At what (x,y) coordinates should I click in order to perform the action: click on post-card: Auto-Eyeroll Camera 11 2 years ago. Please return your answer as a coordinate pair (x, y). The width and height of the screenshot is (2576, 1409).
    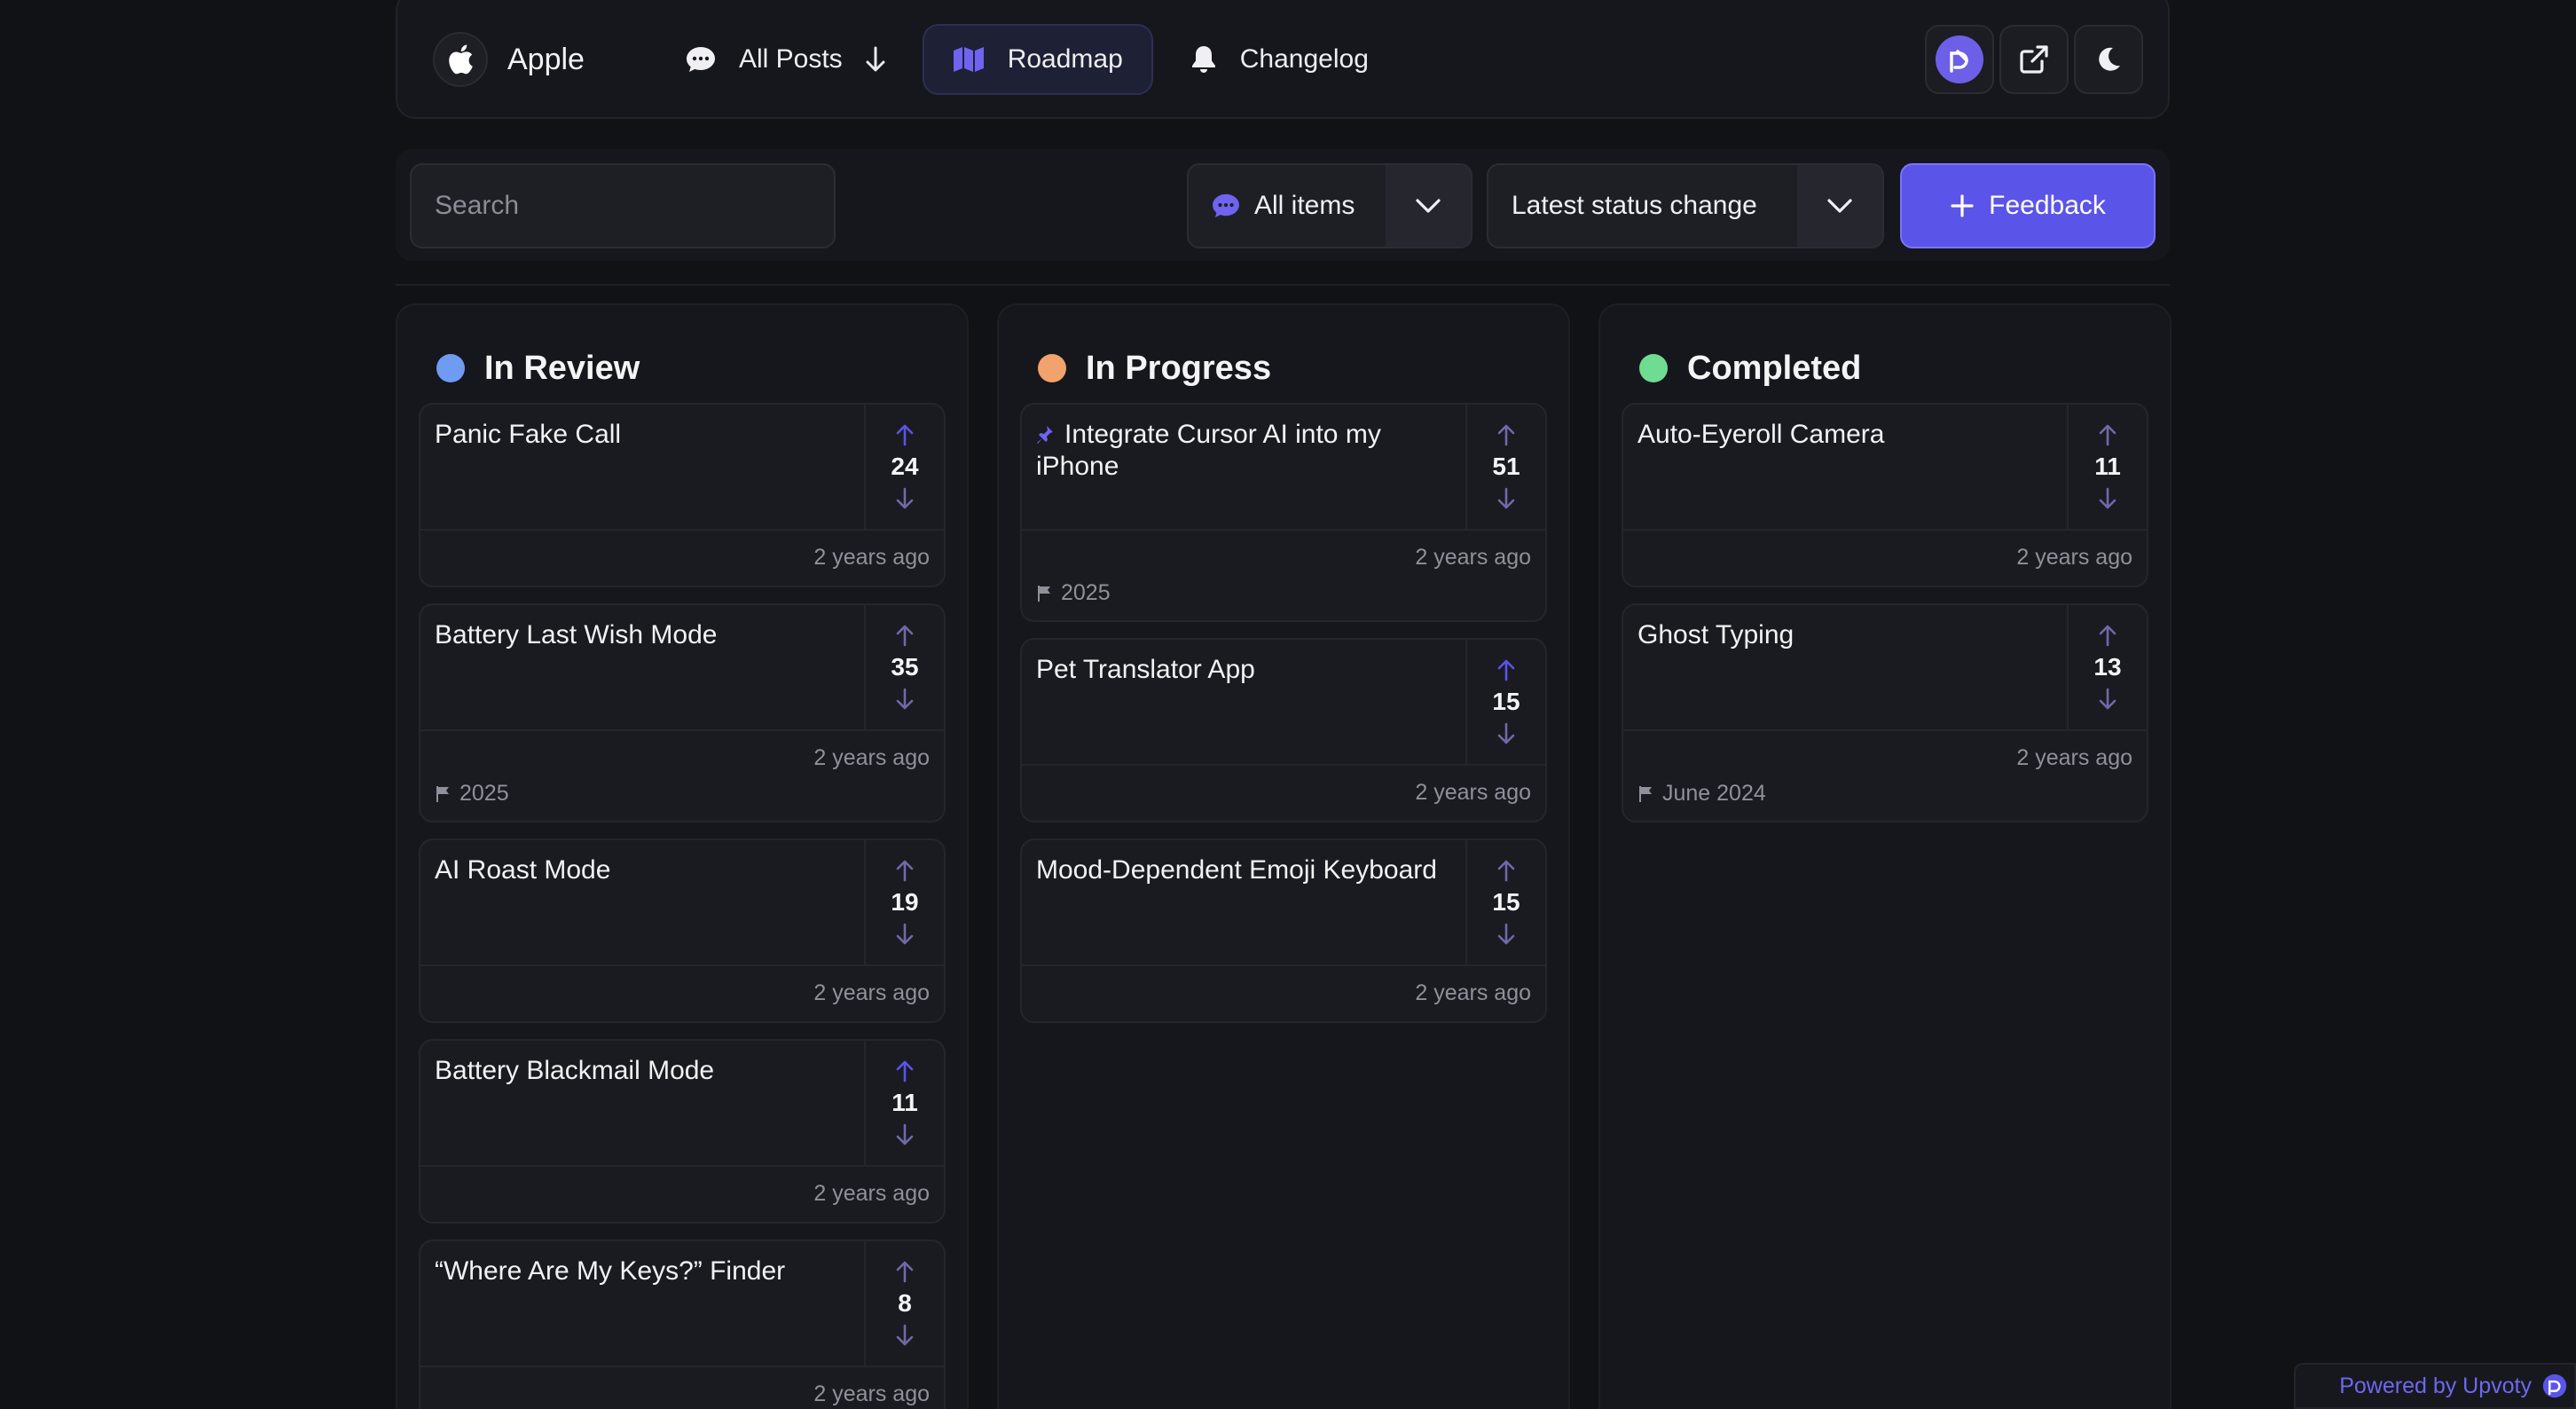
    Looking at the image, I should click on (1885, 495).